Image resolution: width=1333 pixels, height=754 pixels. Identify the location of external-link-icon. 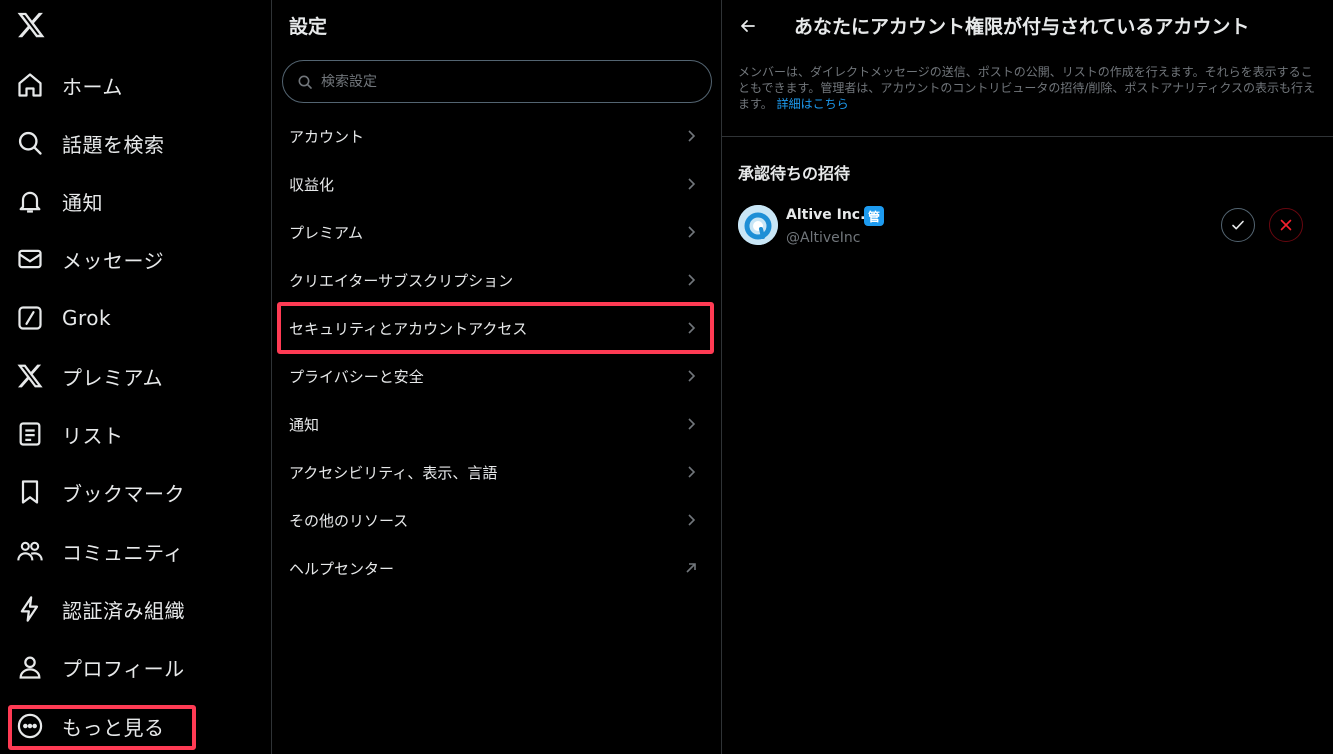
(691, 568).